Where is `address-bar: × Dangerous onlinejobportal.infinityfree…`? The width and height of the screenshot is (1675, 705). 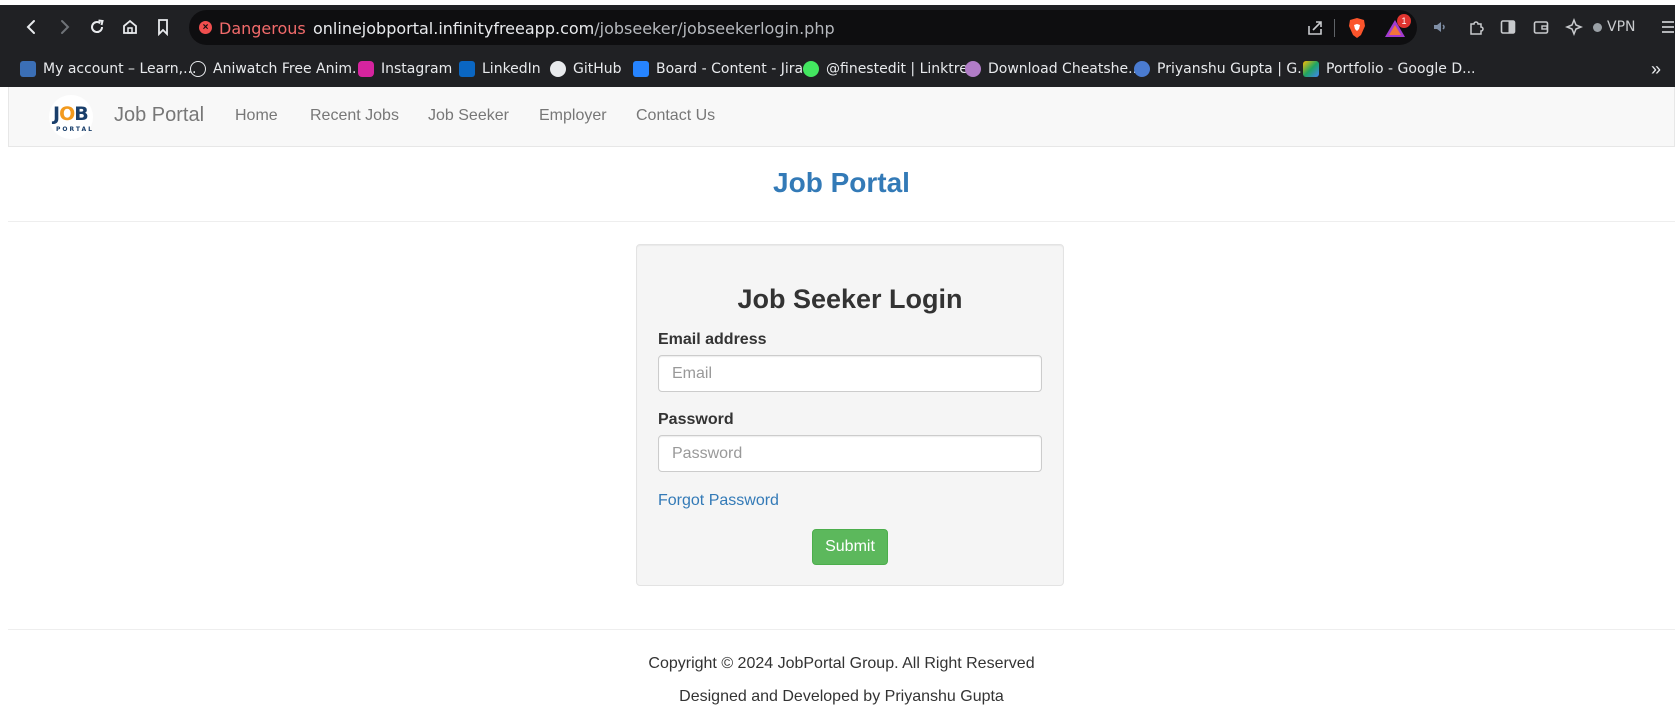
address-bar: × Dangerous onlinejobportal.infinityfree… is located at coordinates (803, 27).